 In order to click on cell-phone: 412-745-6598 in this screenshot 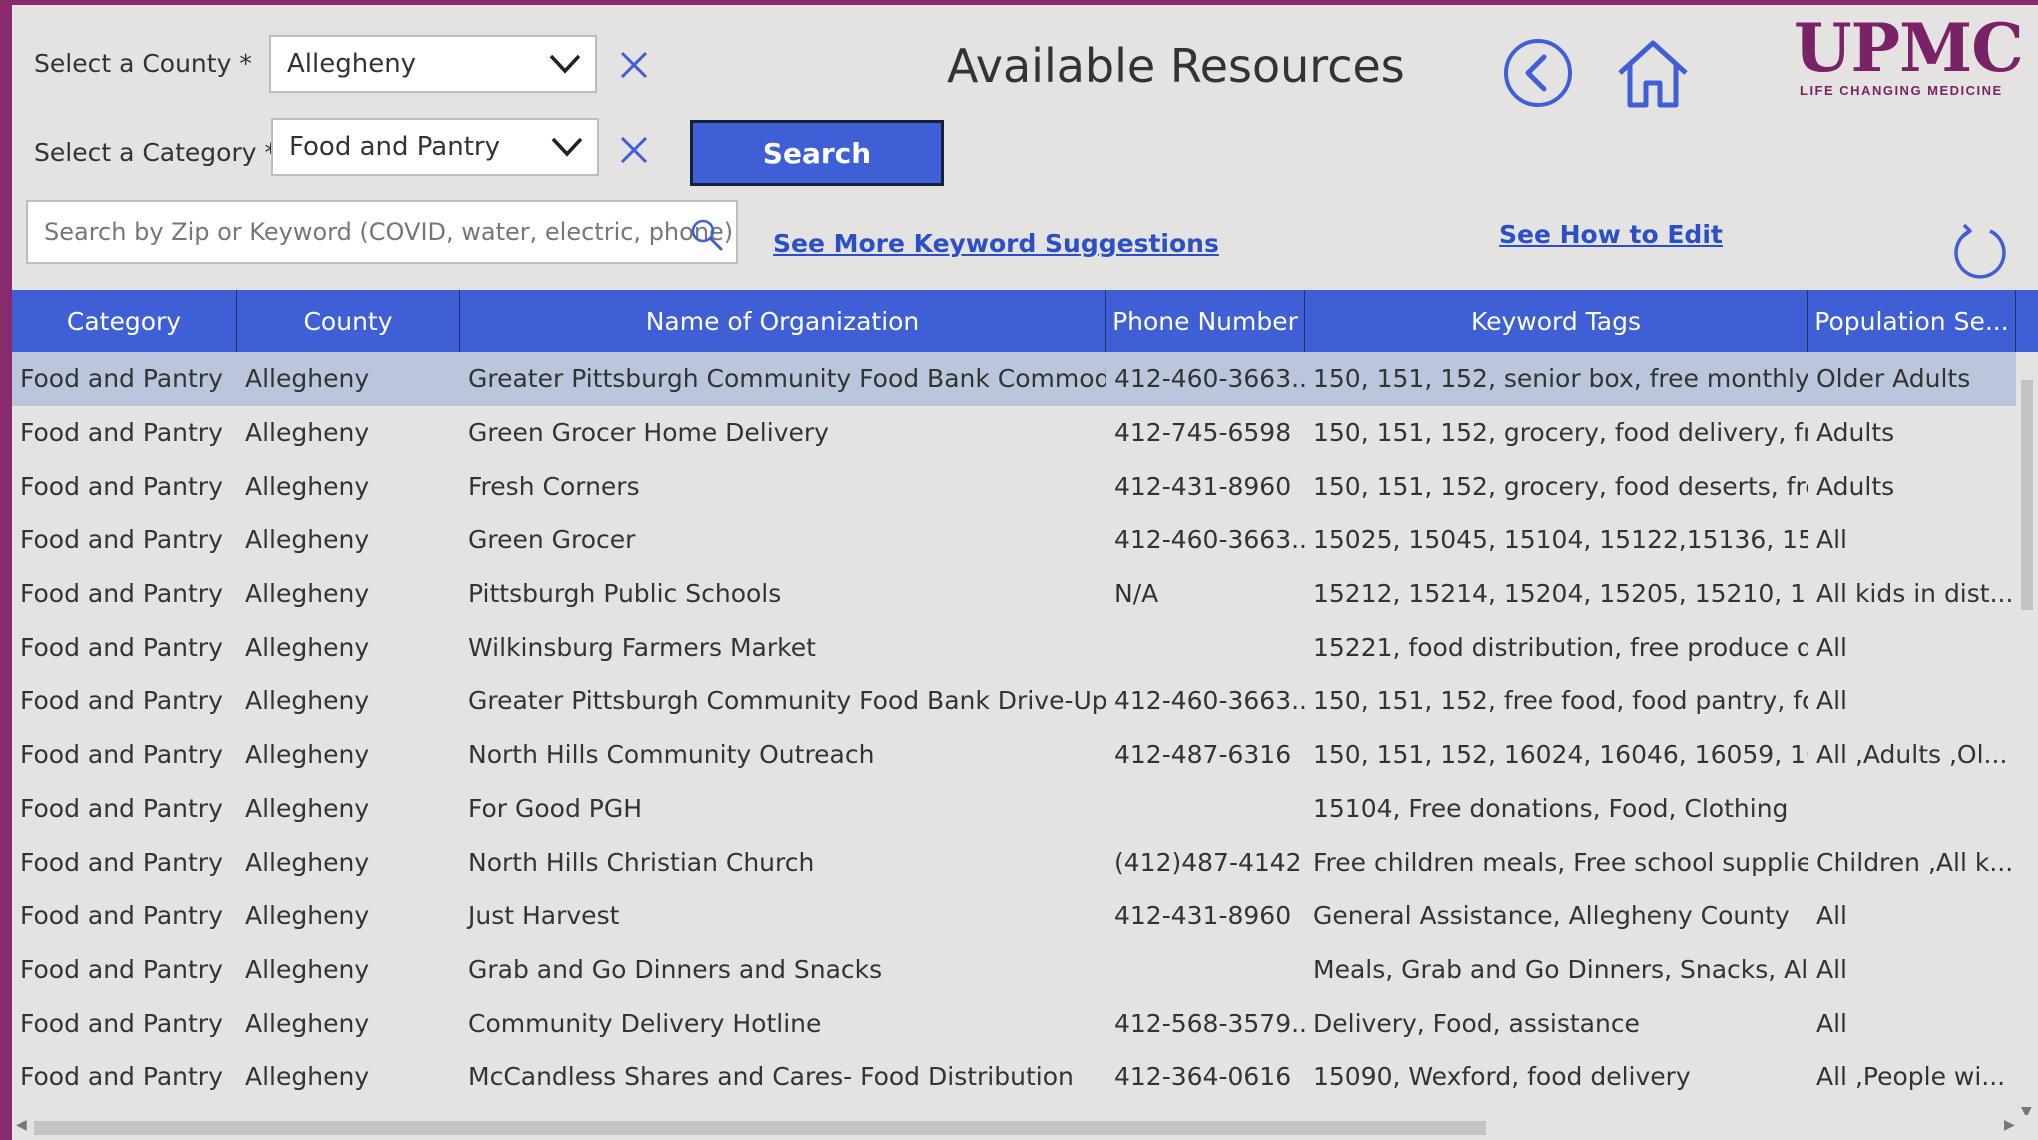, I will do `click(1203, 433)`.